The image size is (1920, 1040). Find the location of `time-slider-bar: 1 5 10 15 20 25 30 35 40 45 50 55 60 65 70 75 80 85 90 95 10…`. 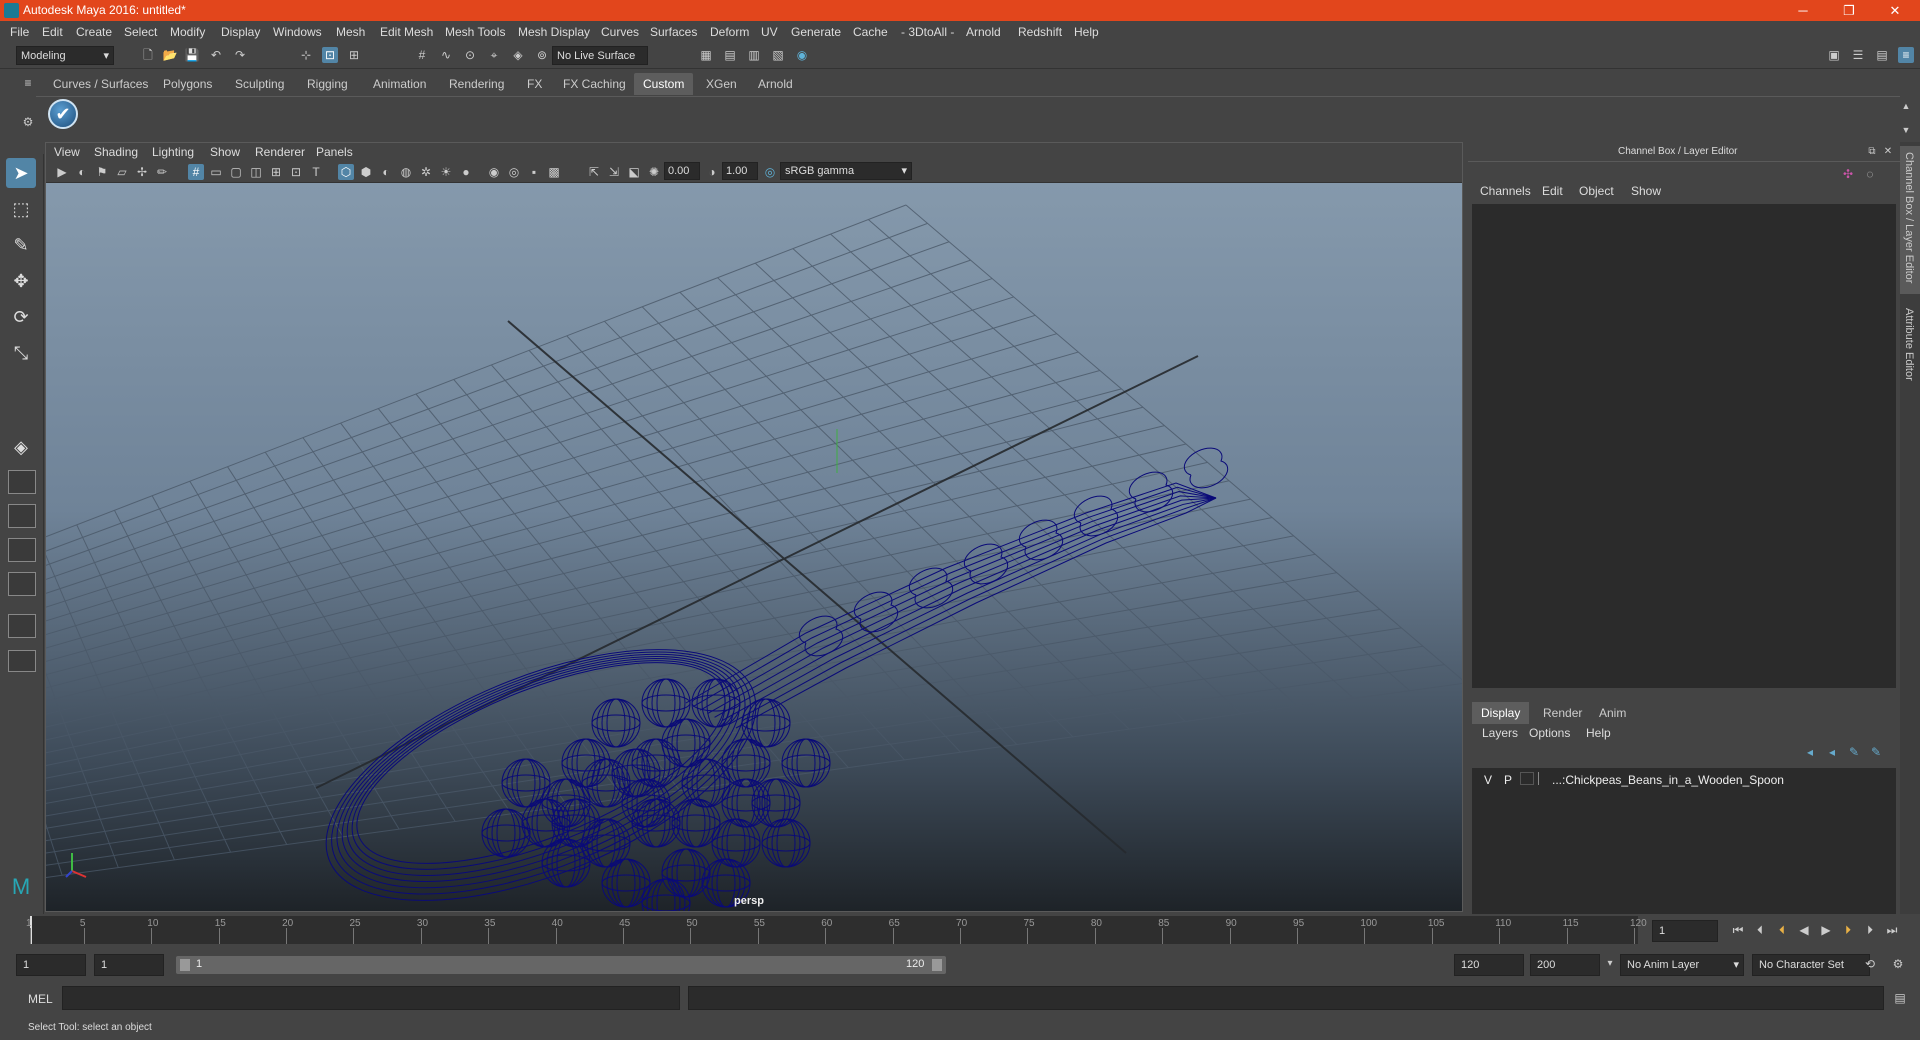

time-slider-bar: 1 5 10 15 20 25 30 35 40 45 50 55 60 65 70 75 80 85 90 95 10… is located at coordinates (836, 930).